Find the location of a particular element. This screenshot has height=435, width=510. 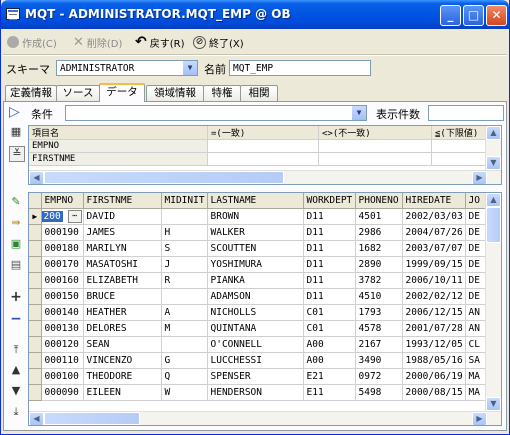

table-cell: PIANKA is located at coordinates (255, 280).